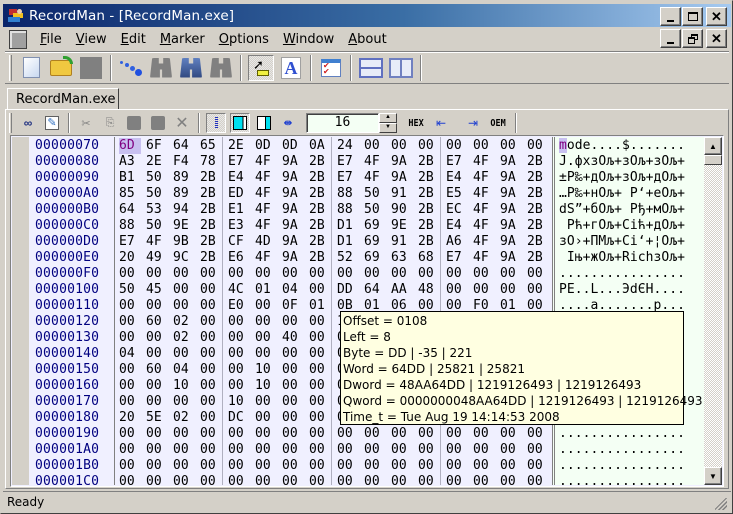  Describe the element at coordinates (367, 15) in the screenshot. I see `title-bar: RecordMan - [RecordMan.exe] ✕` at that location.